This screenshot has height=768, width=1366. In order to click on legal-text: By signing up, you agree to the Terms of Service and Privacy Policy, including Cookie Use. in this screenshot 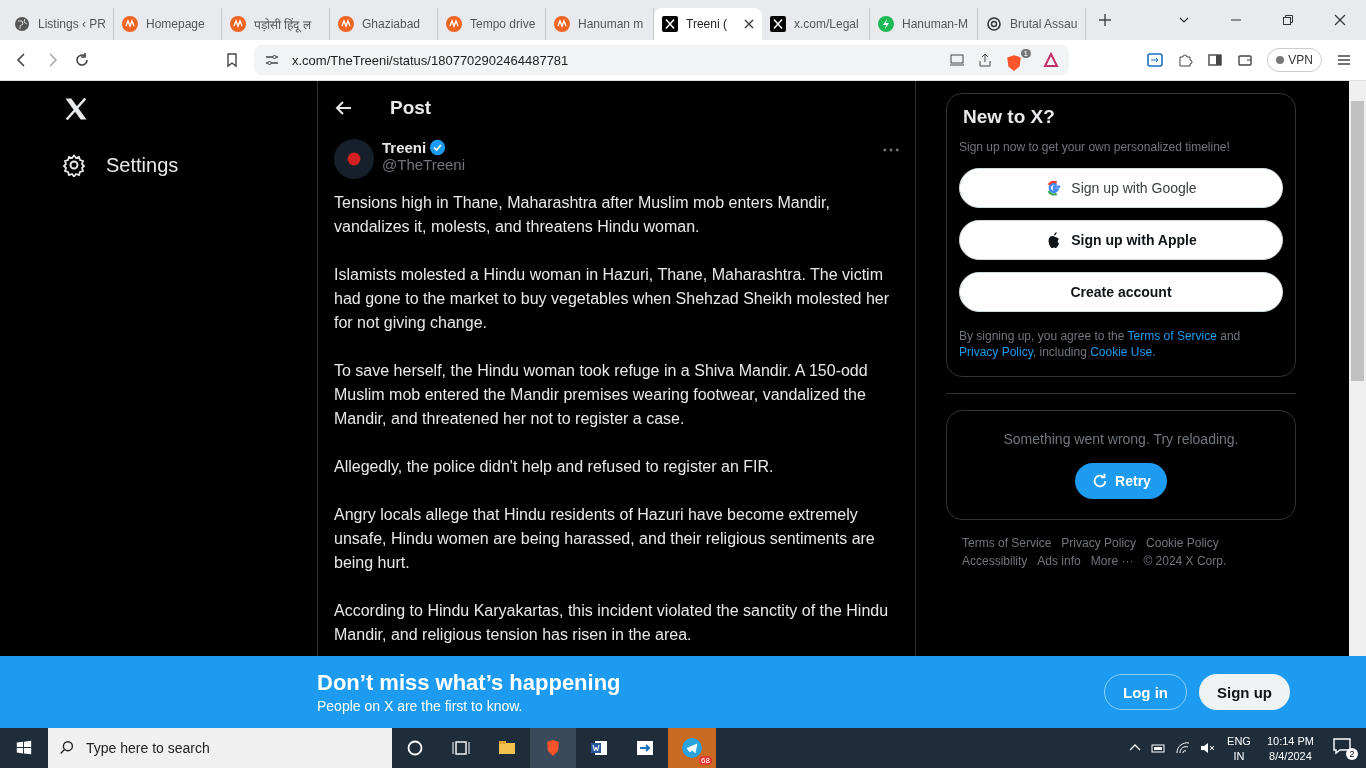, I will do `click(1100, 344)`.